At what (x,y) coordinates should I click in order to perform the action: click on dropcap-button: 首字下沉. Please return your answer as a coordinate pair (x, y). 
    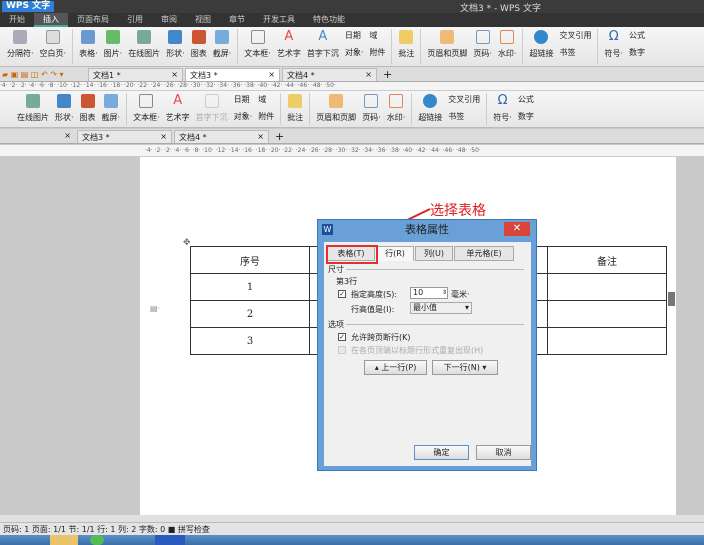
    Looking at the image, I should click on (212, 107).